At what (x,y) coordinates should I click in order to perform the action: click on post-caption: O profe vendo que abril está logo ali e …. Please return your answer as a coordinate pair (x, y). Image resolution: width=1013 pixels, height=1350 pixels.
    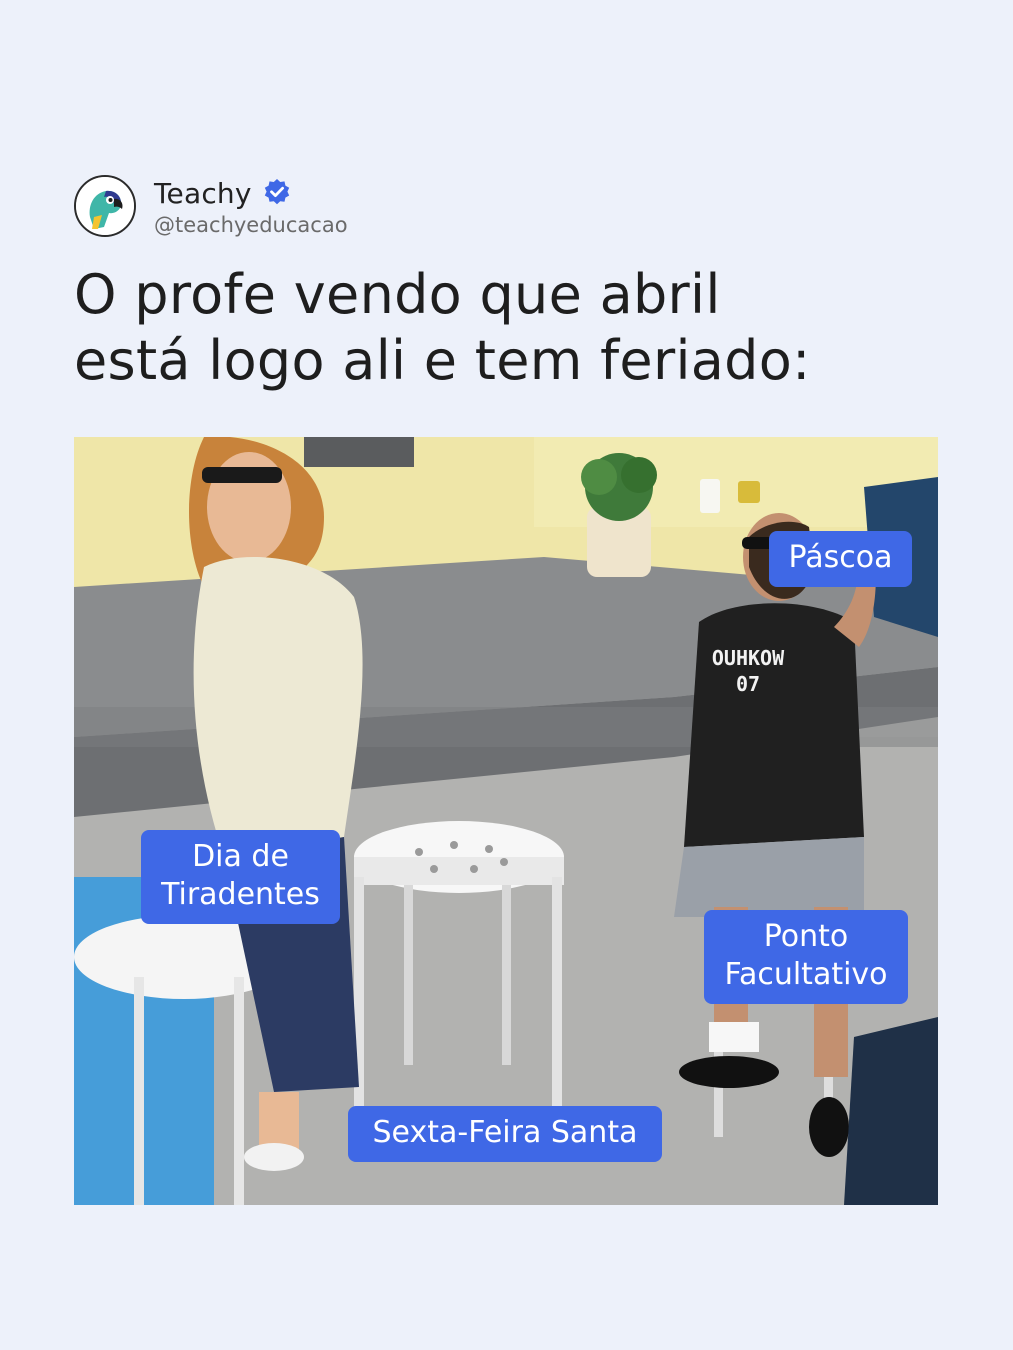
    Looking at the image, I should click on (442, 327).